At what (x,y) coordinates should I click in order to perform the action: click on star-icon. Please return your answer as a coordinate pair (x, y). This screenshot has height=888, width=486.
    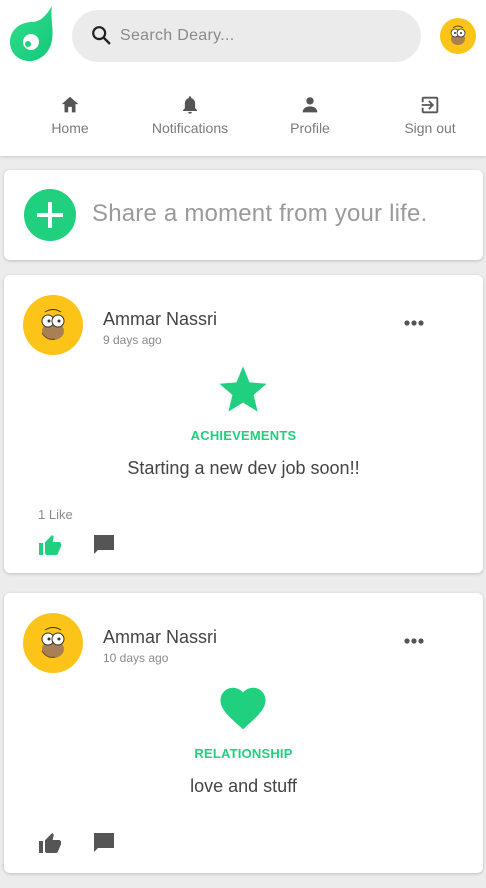
    Looking at the image, I should click on (243, 389).